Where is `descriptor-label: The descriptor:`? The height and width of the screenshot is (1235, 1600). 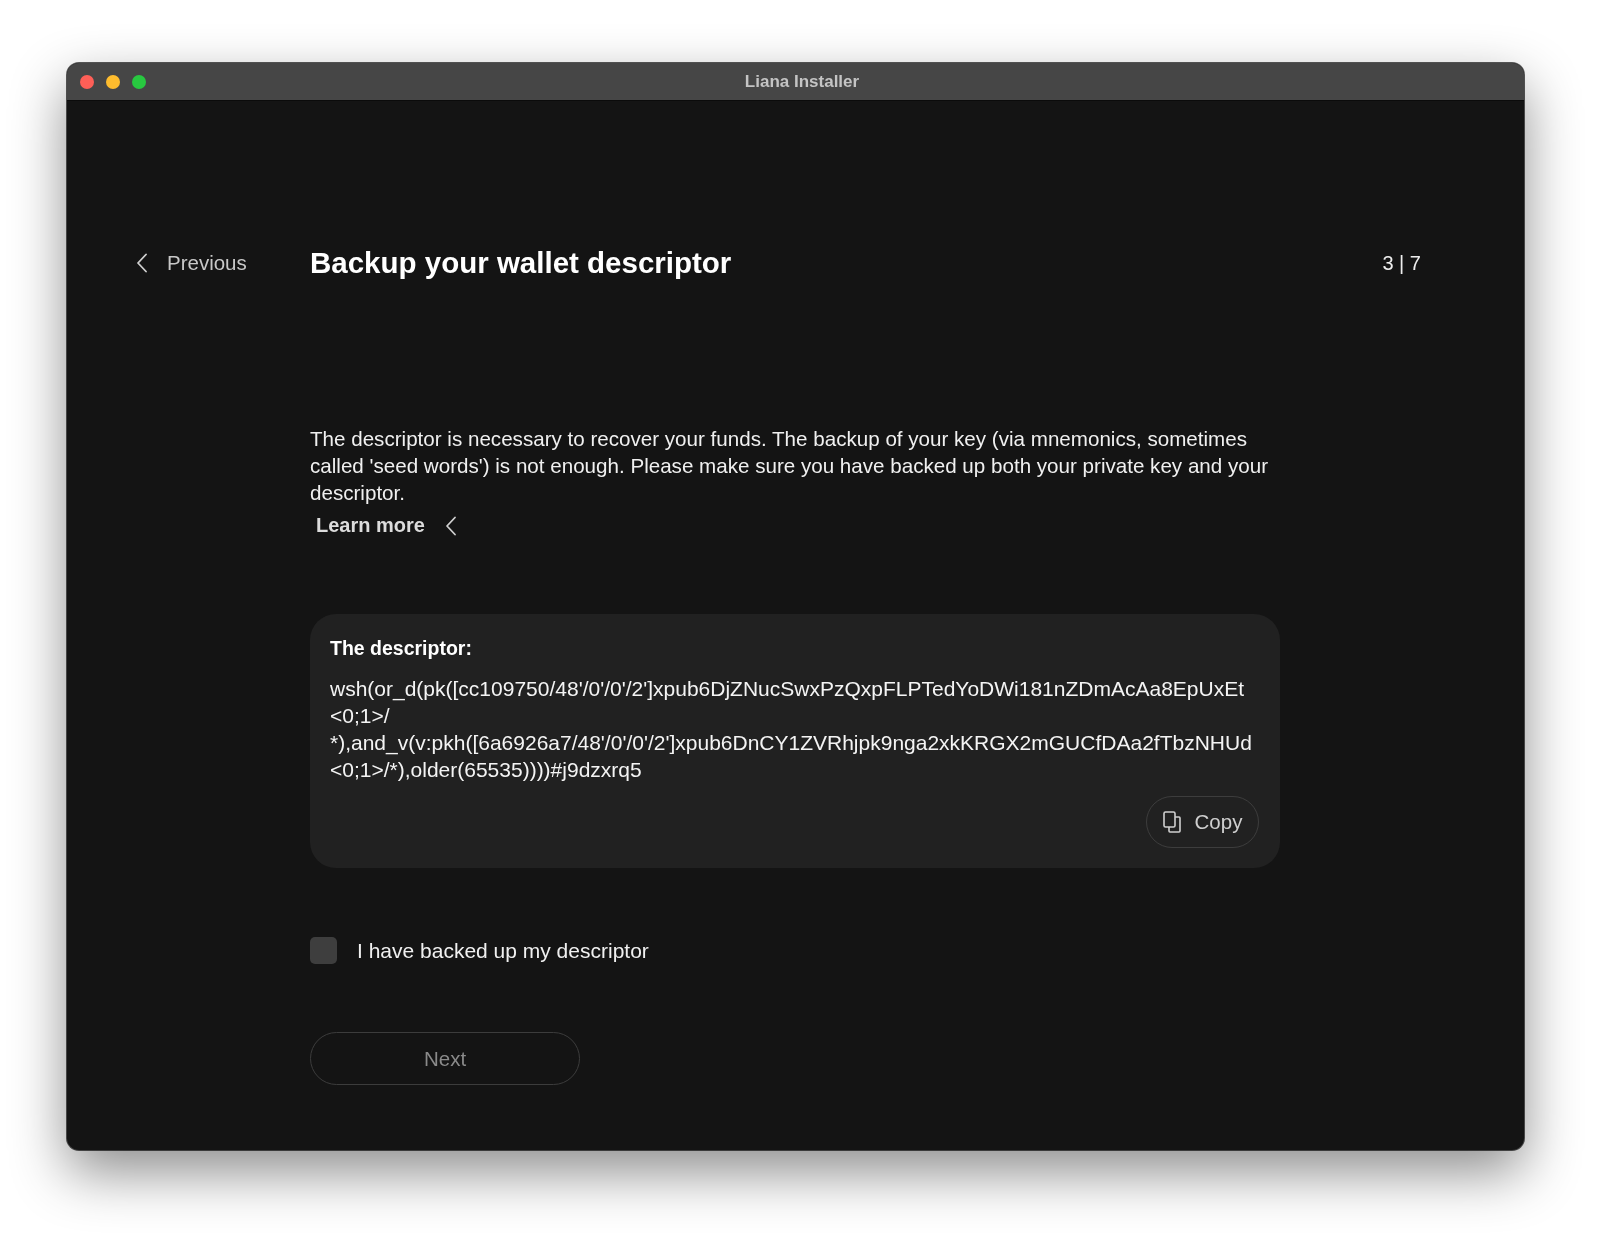 descriptor-label: The descriptor: is located at coordinates (401, 648).